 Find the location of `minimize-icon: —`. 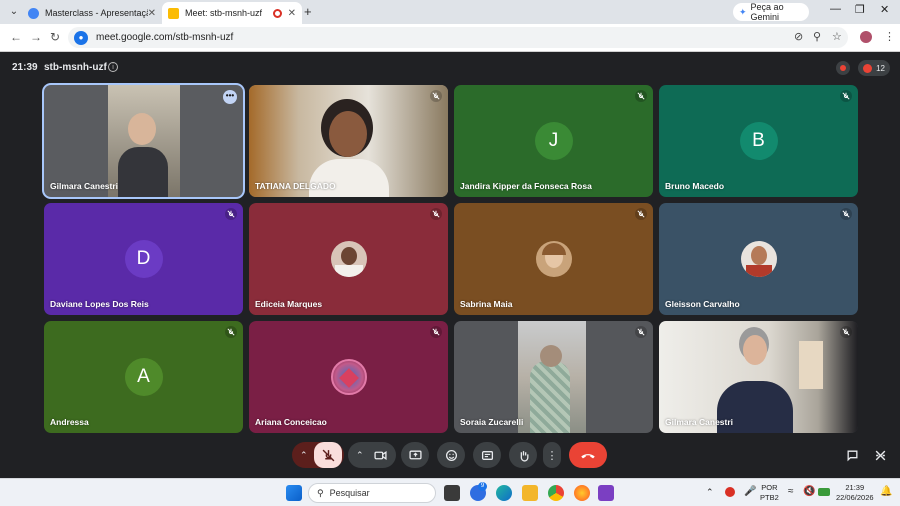

minimize-icon: — is located at coordinates (835, 9).